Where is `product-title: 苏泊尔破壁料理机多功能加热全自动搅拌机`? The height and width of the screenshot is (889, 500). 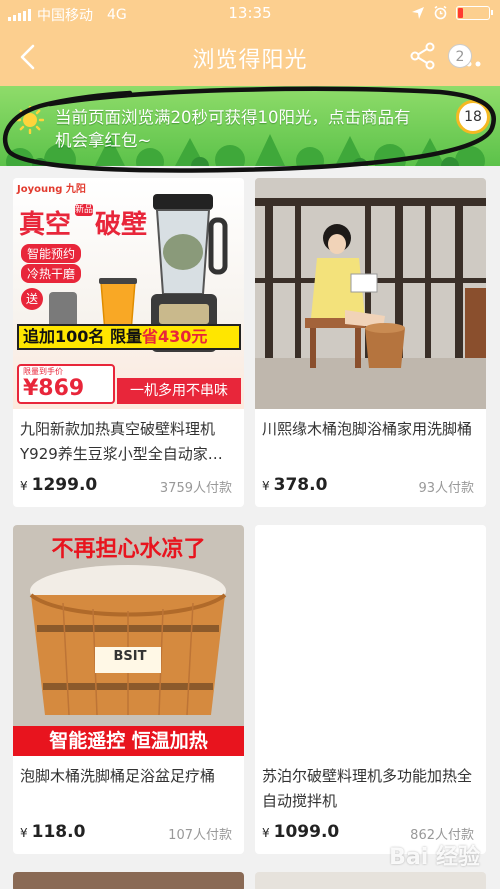 product-title: 苏泊尔破壁料理机多功能加热全自动搅拌机 is located at coordinates (367, 788).